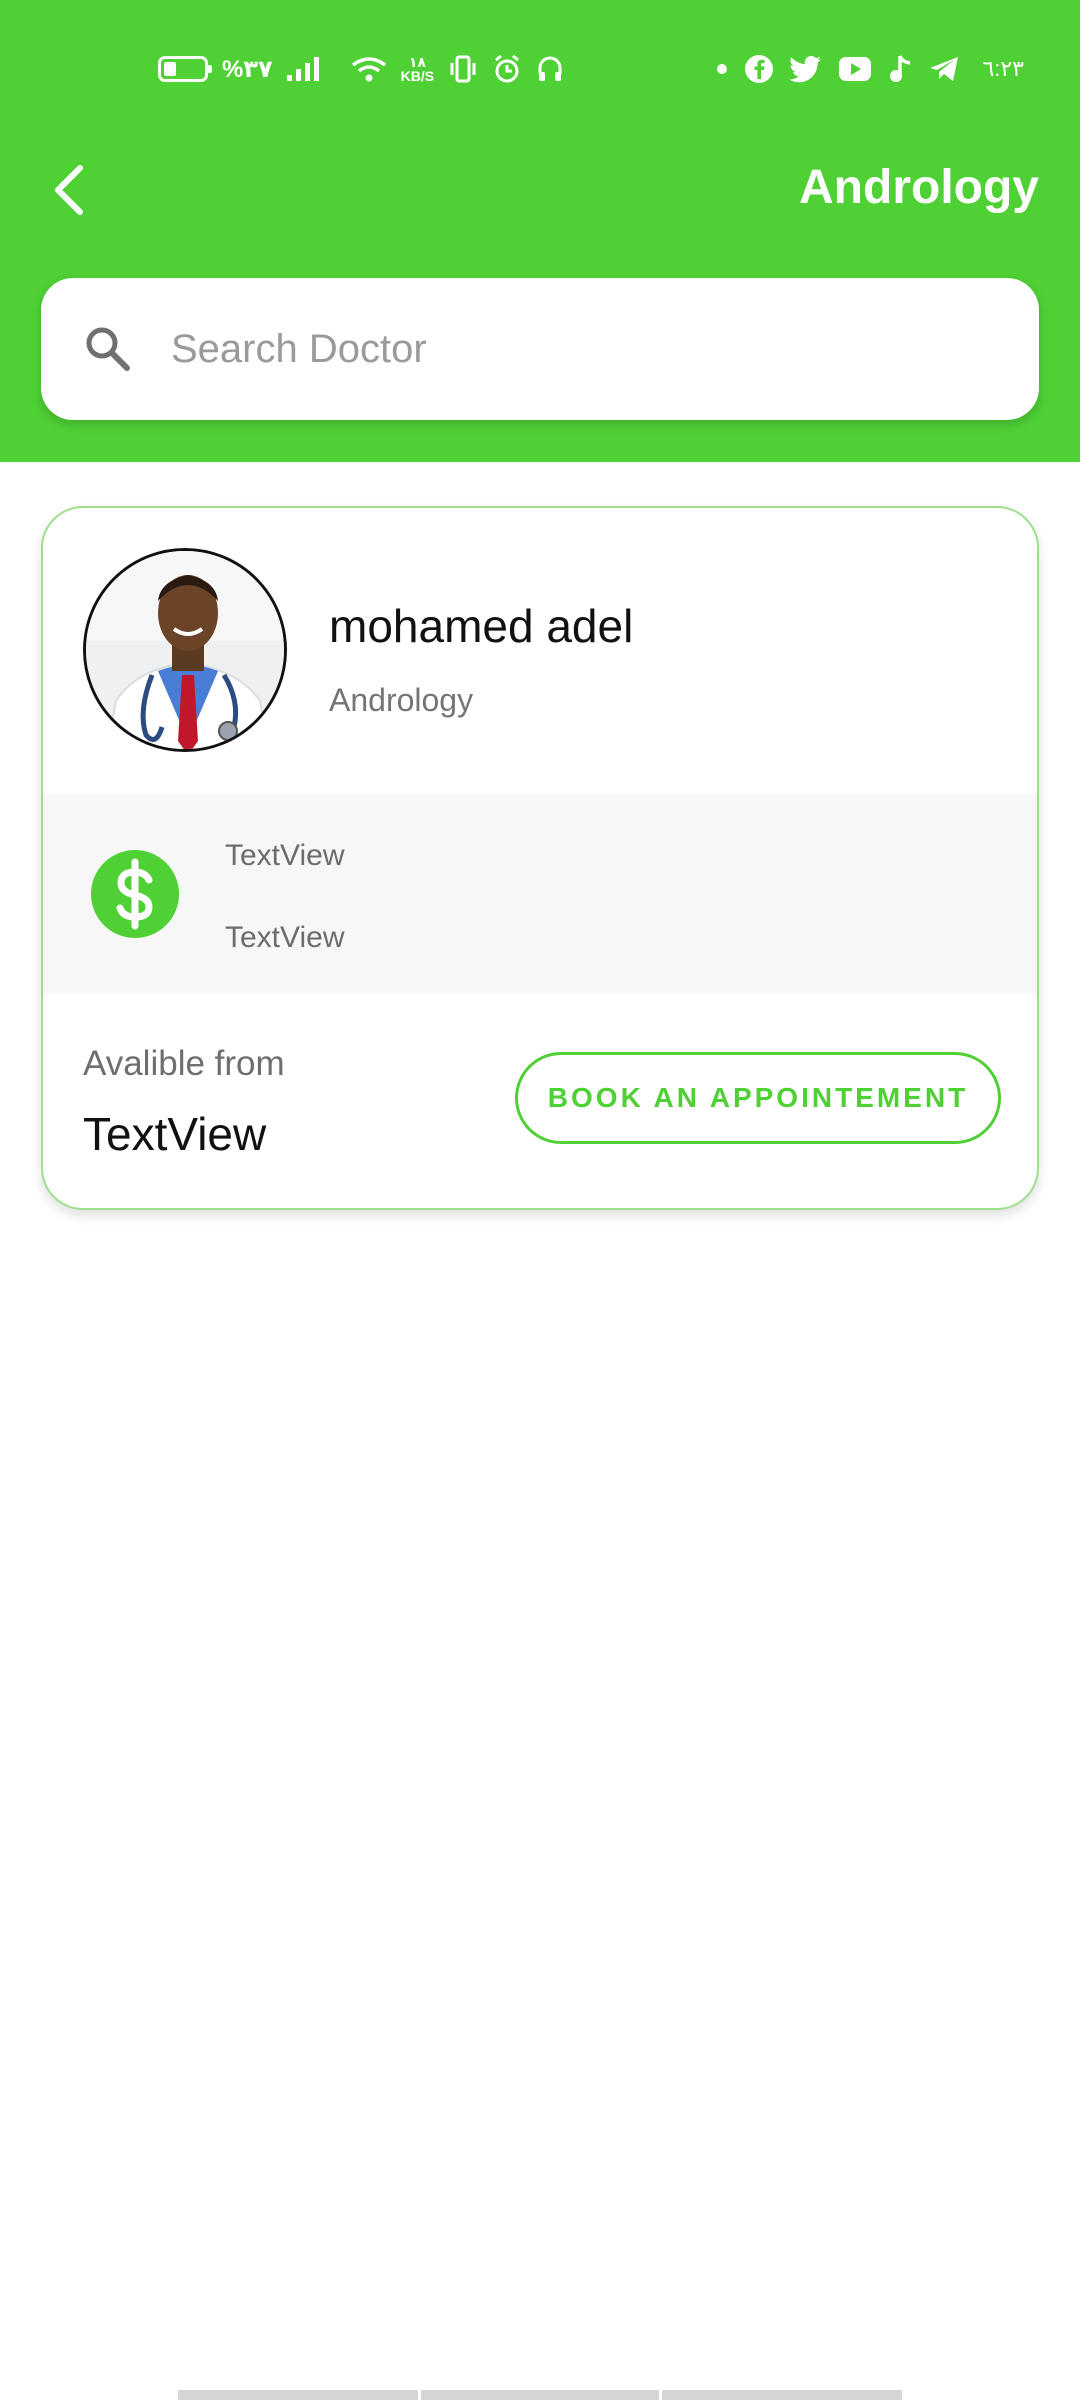 This screenshot has height=2400, width=1080. I want to click on price-text-primary: TextView, so click(285, 855).